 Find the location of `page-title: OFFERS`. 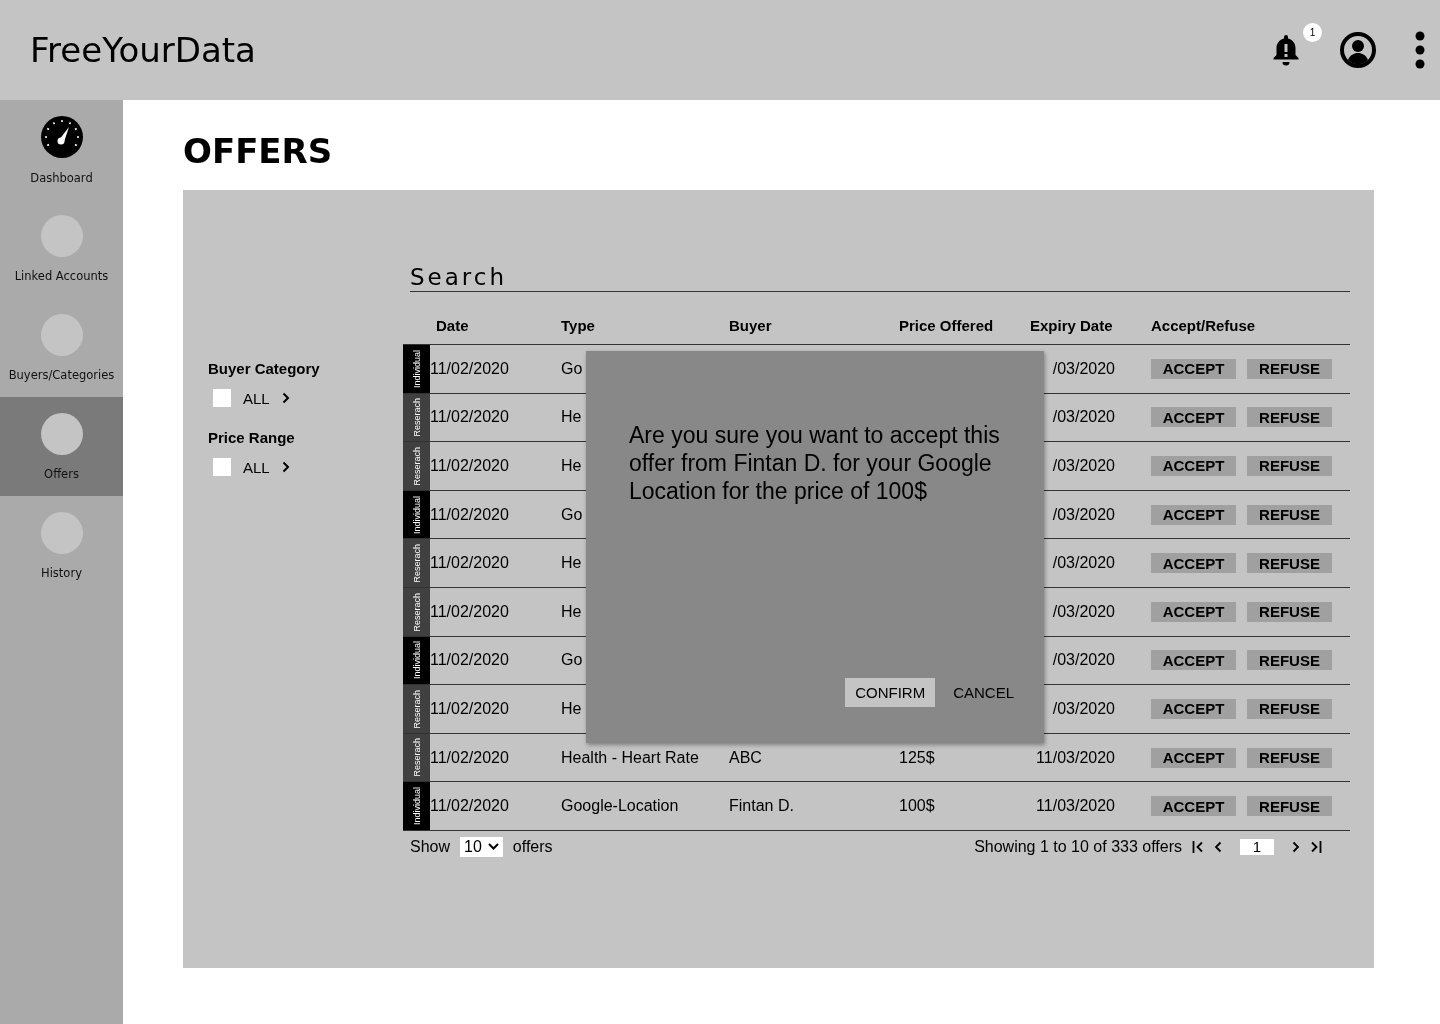

page-title: OFFERS is located at coordinates (258, 151).